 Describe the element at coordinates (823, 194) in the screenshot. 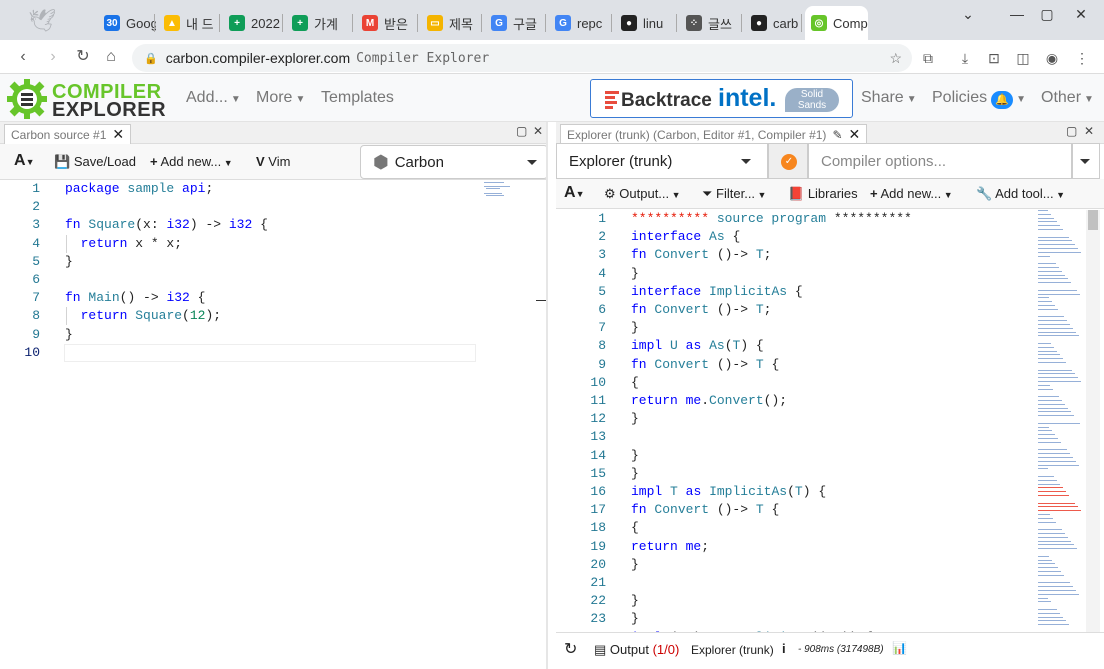

I see `libraries-button: 📕 Libraries` at that location.